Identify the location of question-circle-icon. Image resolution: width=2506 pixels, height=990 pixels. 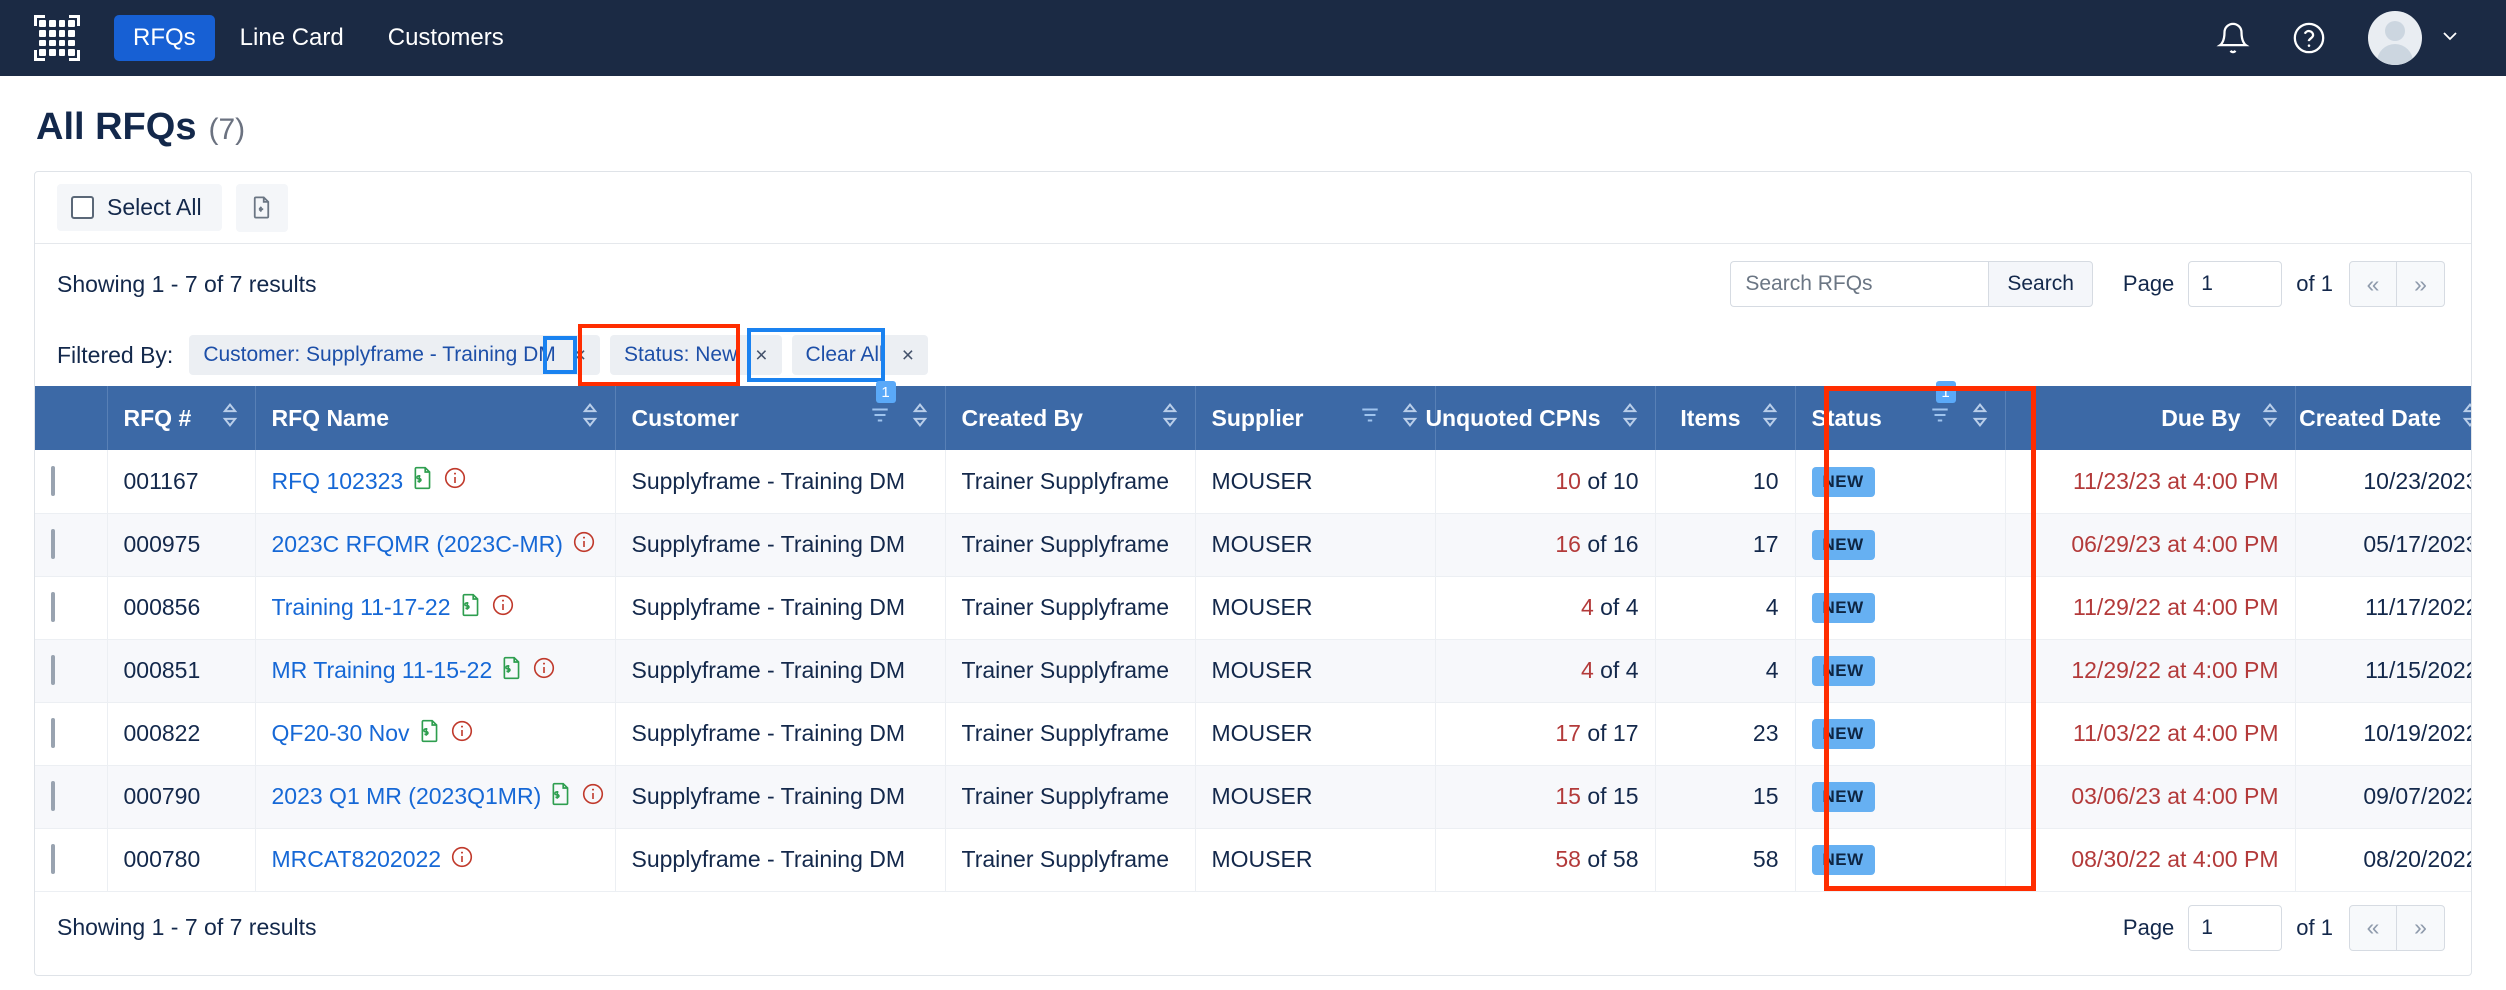
(2309, 38).